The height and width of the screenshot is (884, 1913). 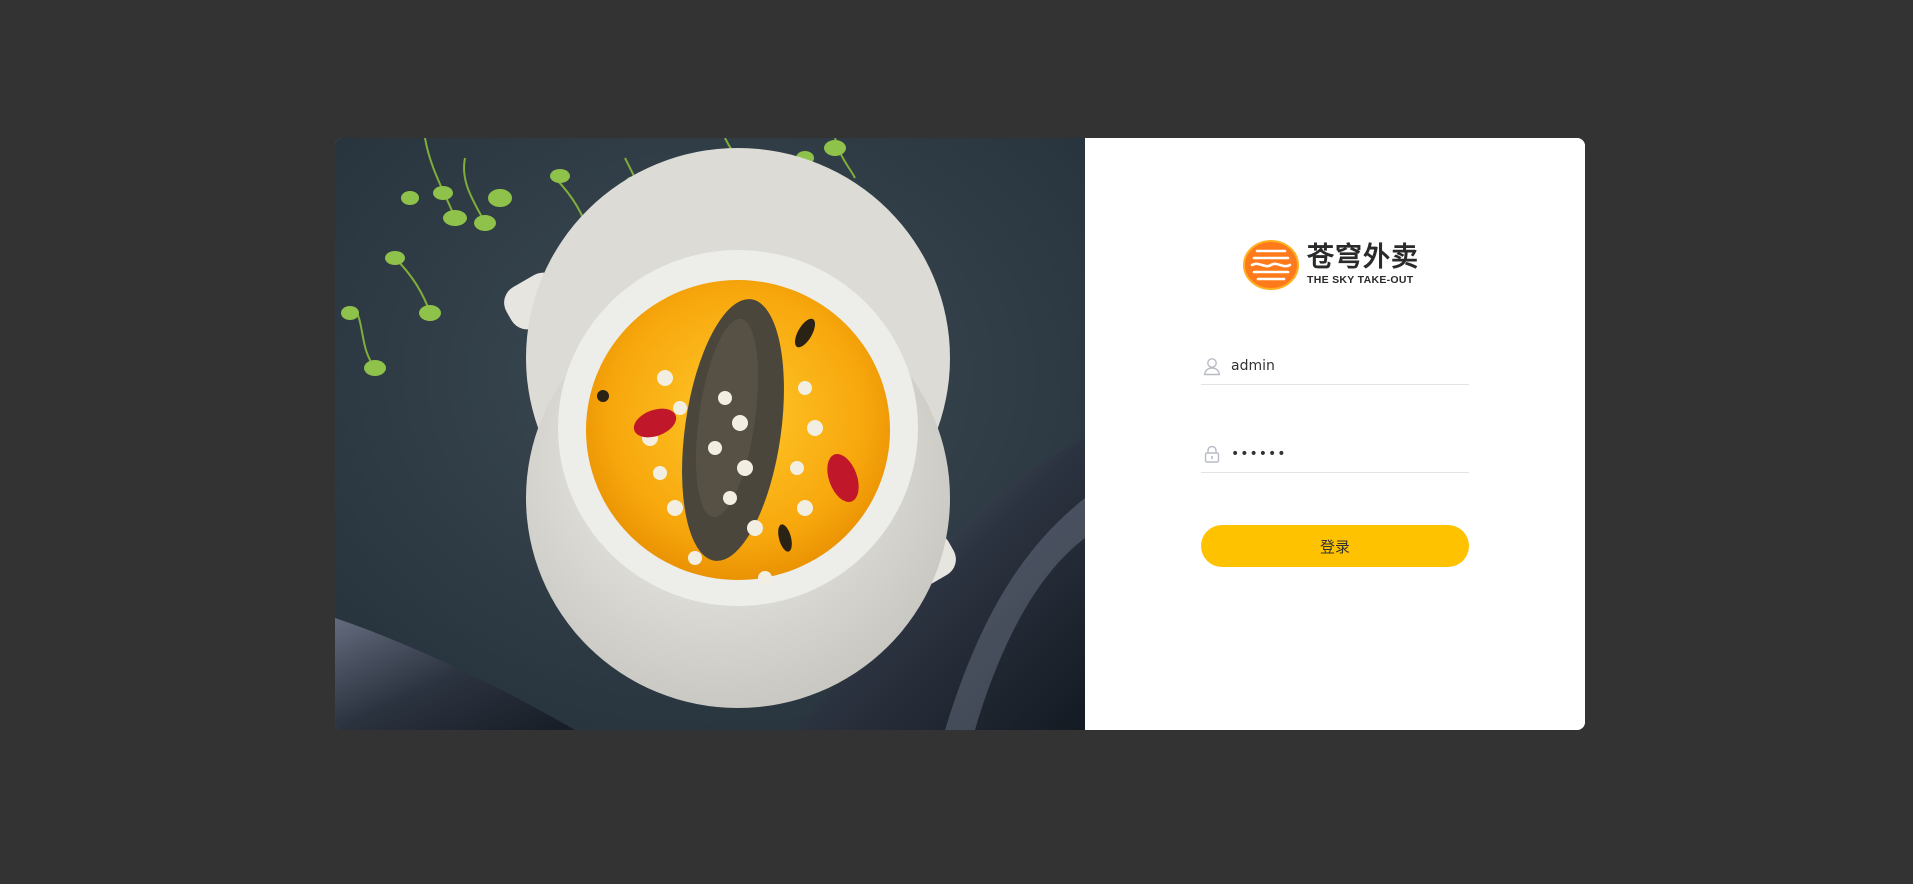 I want to click on username-field, so click(x=1335, y=366).